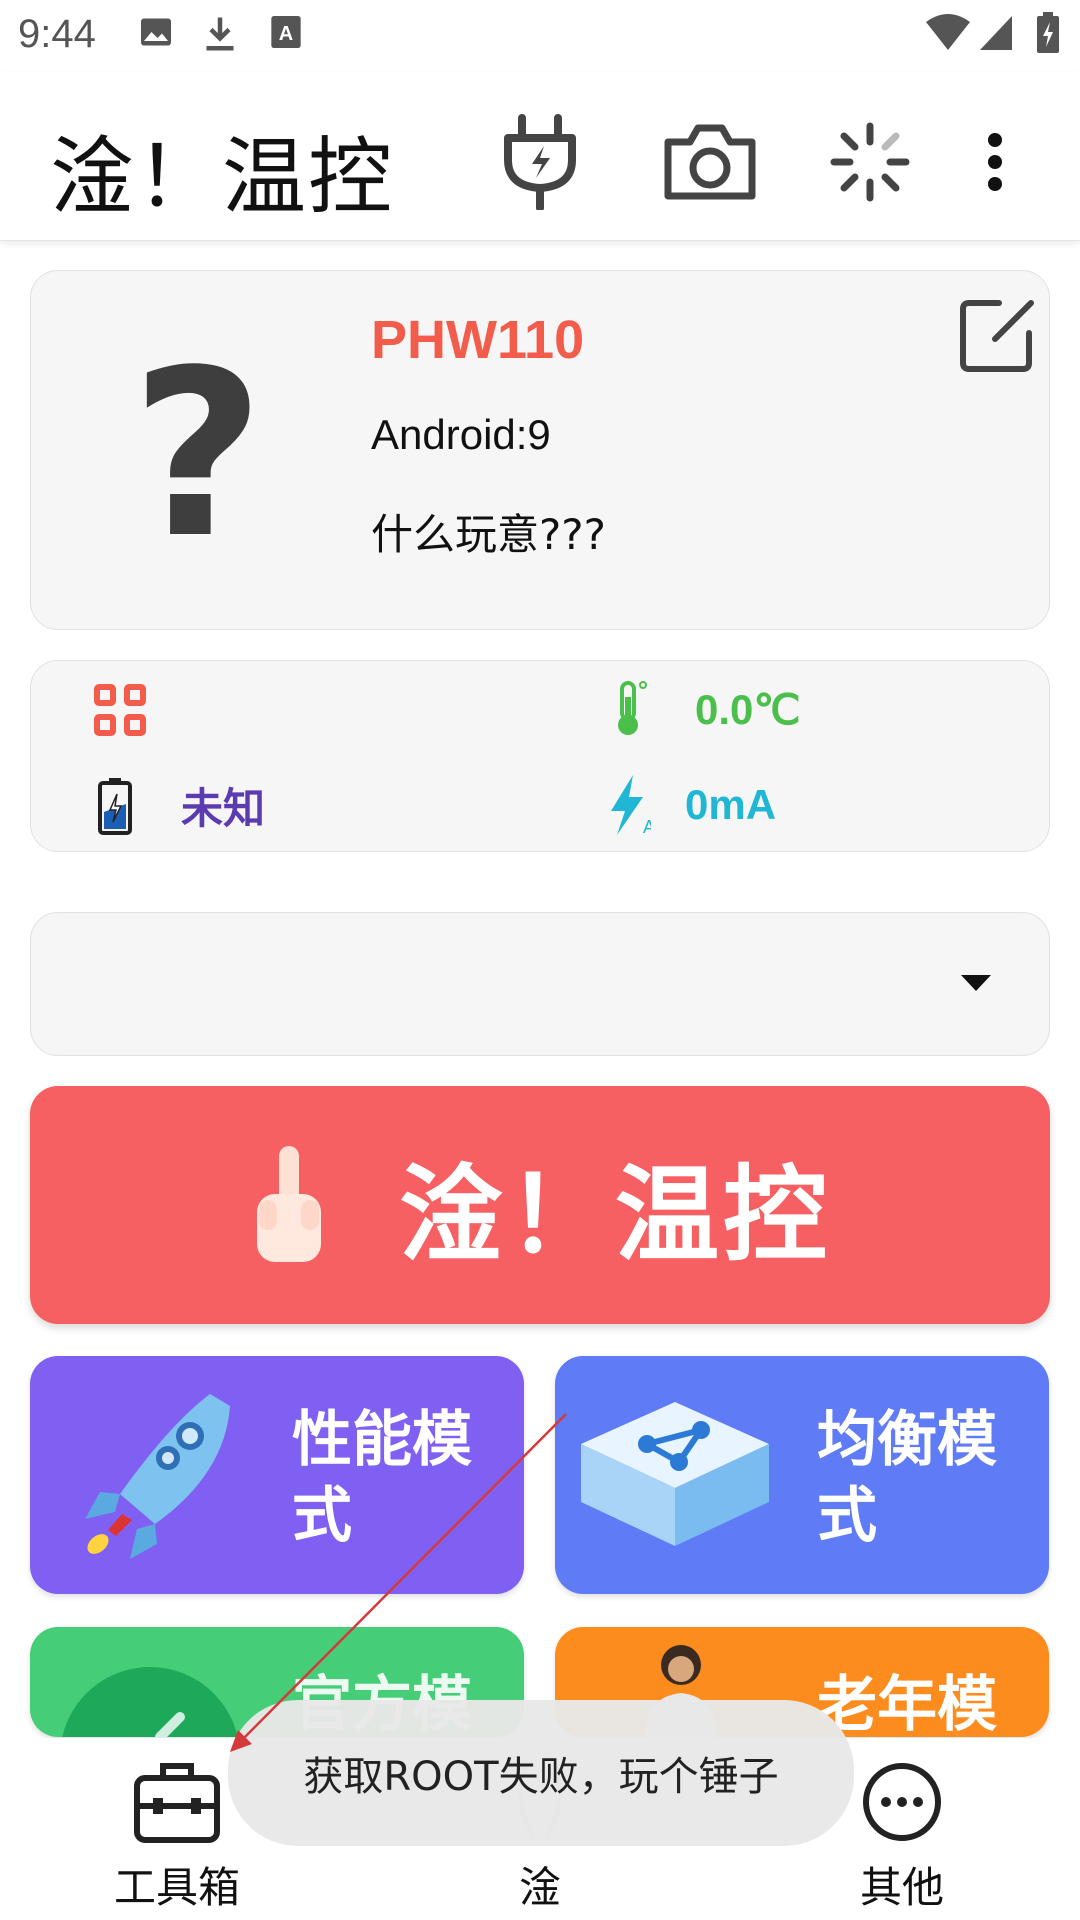  I want to click on spinner-icon, so click(870, 162).